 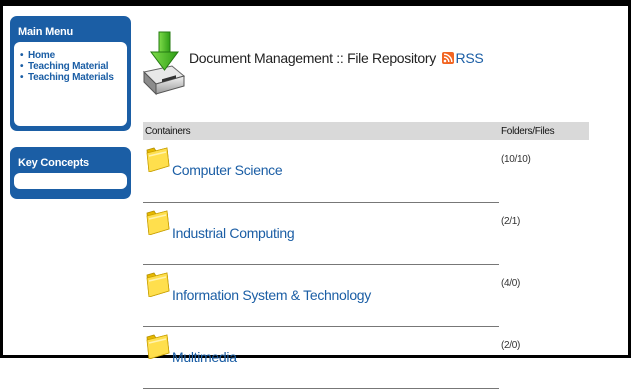 What do you see at coordinates (511, 283) in the screenshot?
I see `folder-file-count: (4/0)` at bounding box center [511, 283].